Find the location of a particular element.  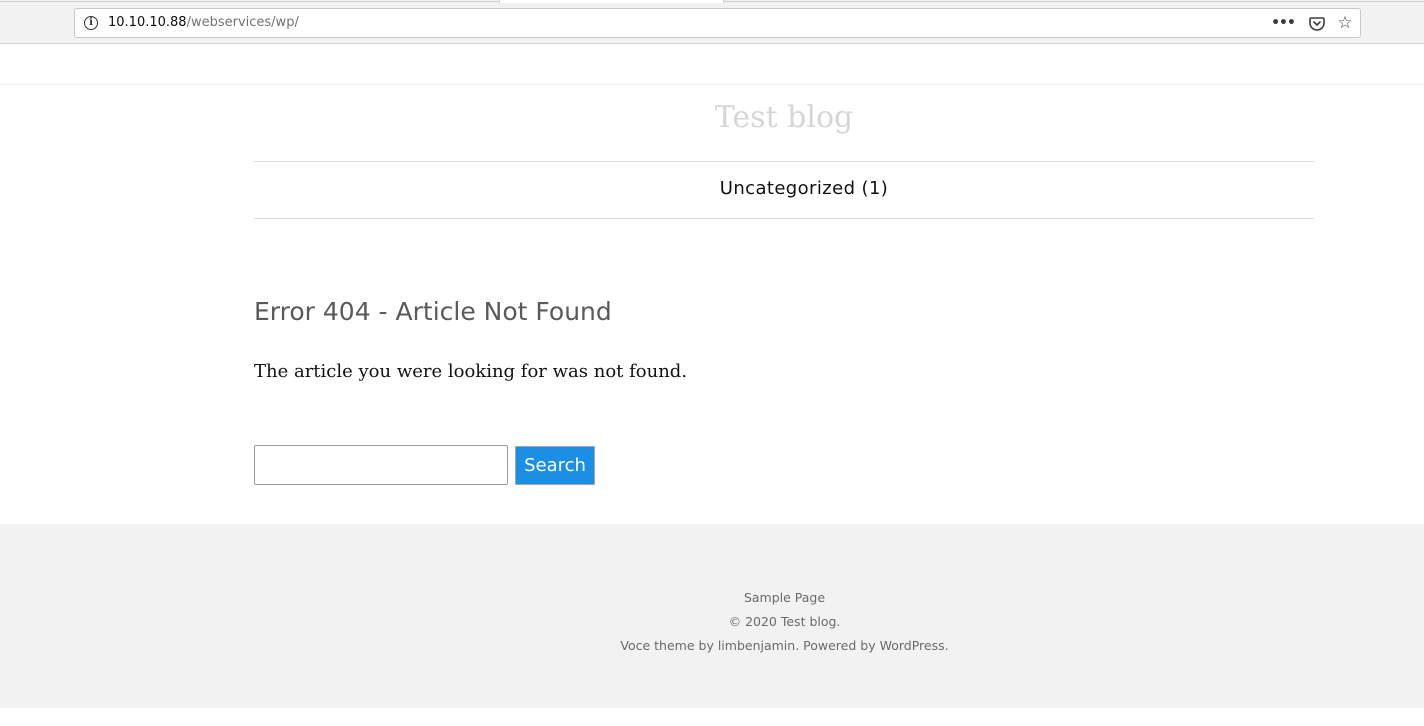

search-button: Search is located at coordinates (555, 465).